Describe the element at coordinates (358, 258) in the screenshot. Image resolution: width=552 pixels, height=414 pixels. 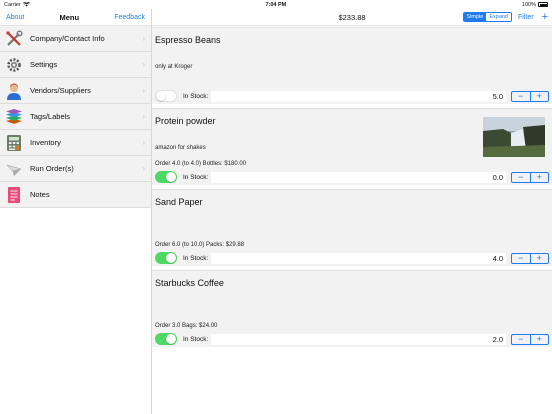
I see `stock-input: 4.0` at that location.